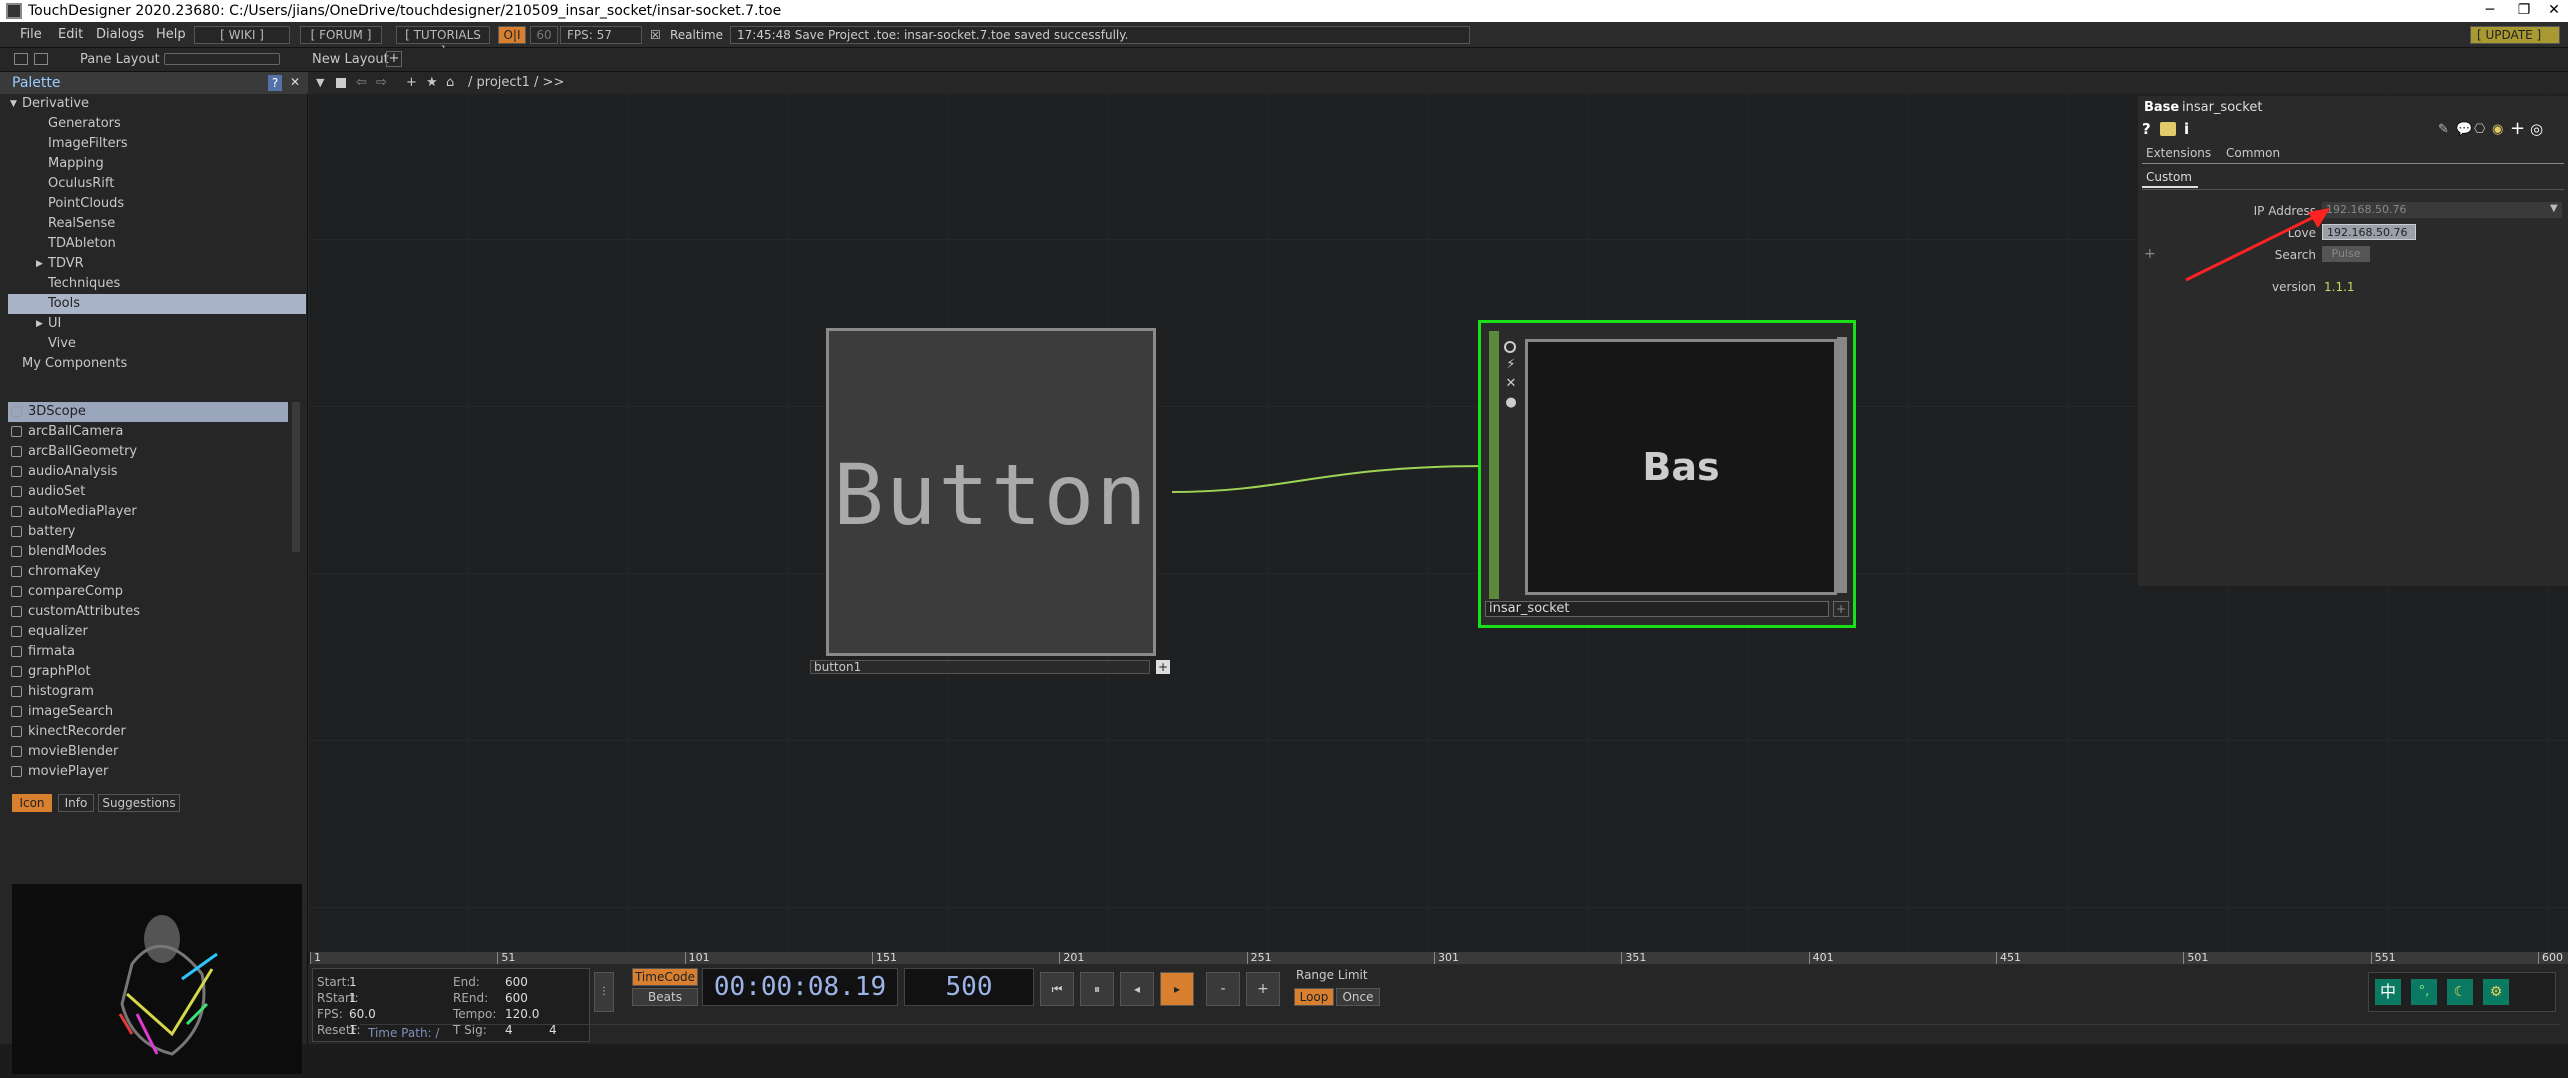 The height and width of the screenshot is (1078, 2568). Describe the element at coordinates (2168, 129) in the screenshot. I see `op-info-icon` at that location.